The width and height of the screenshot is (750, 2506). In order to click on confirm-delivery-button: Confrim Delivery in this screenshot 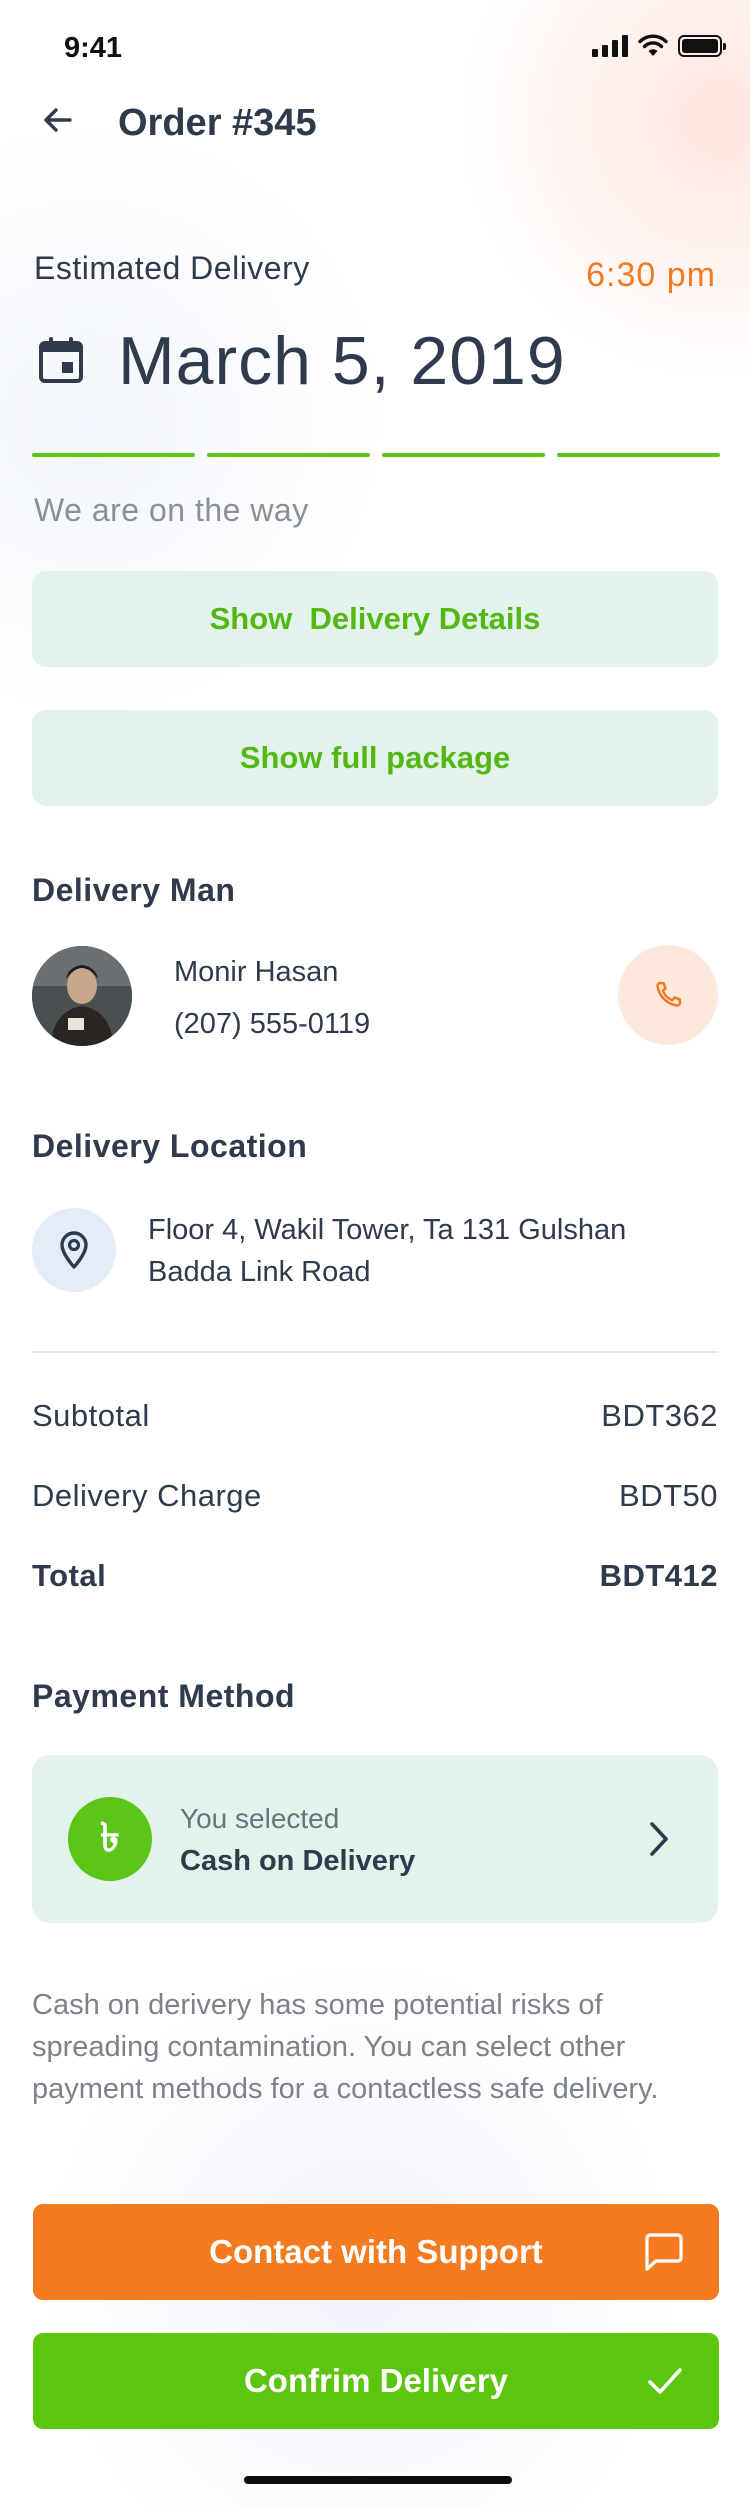, I will do `click(376, 2381)`.